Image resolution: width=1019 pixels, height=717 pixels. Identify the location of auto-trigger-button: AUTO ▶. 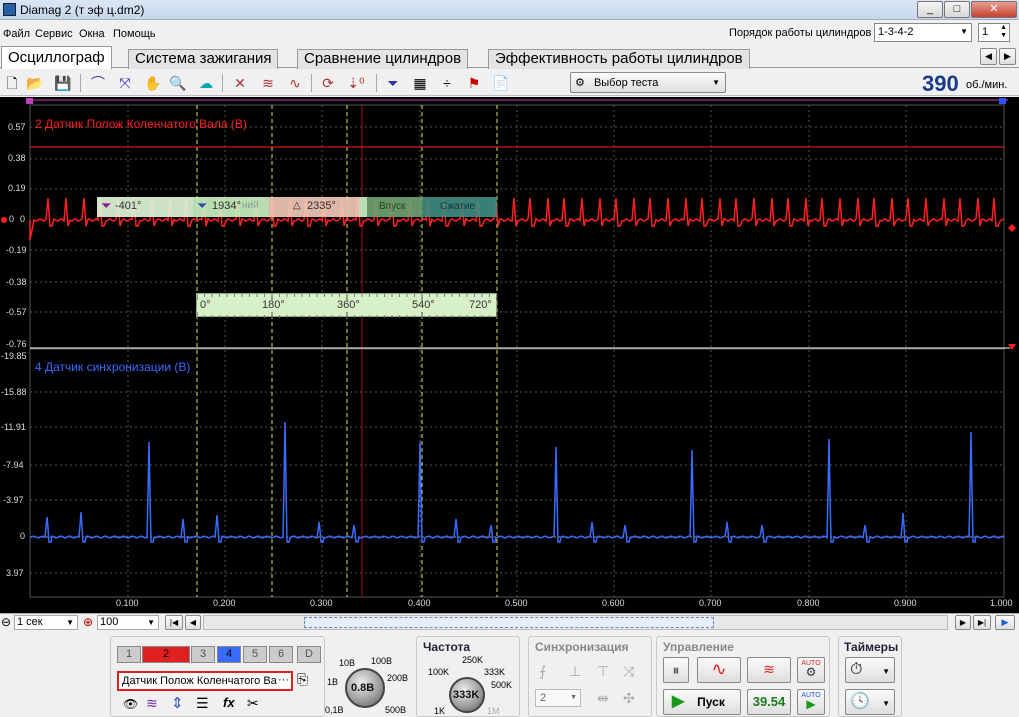
(811, 702).